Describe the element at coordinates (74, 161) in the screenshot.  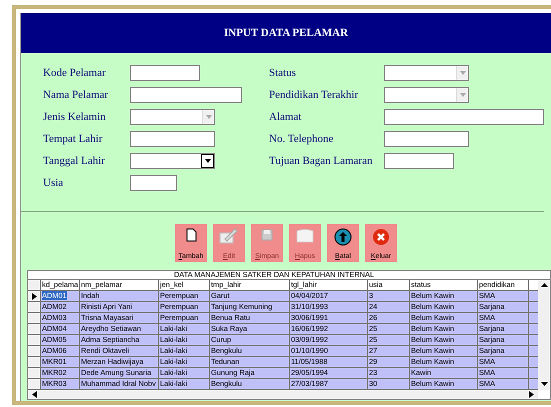
I see `field-label: Tanggal Lahir` at that location.